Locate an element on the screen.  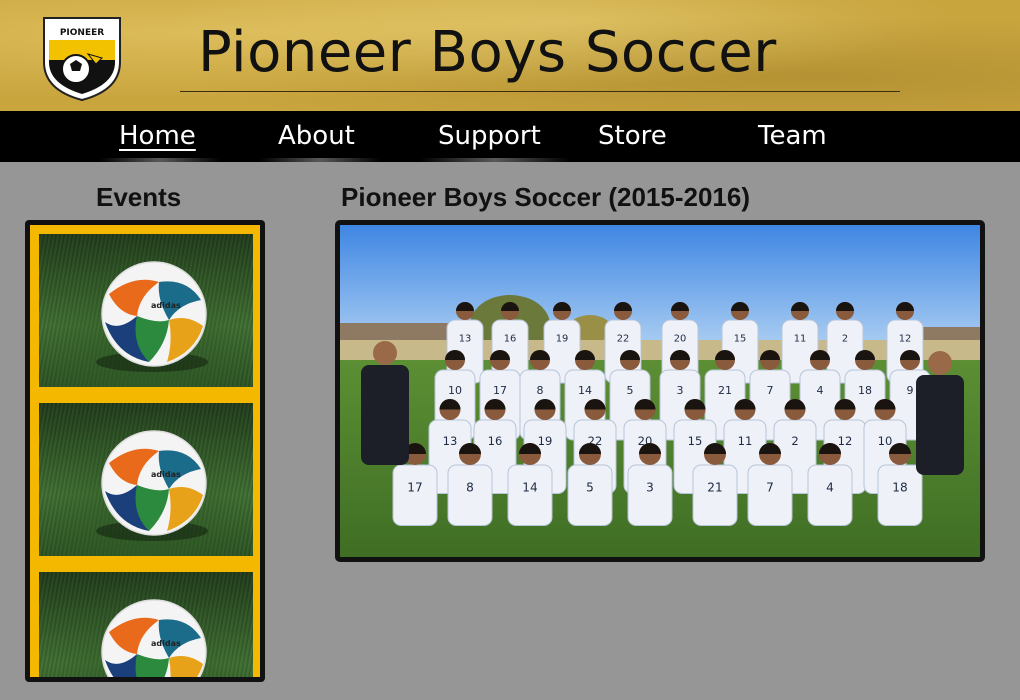
events-list: adidas adidas adidas is located at coordinates (145, 451).